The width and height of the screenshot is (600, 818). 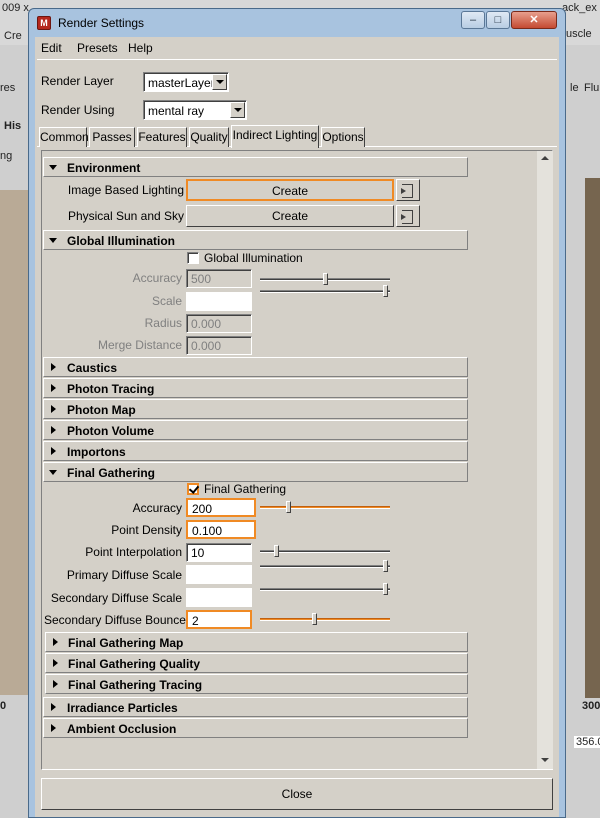 I want to click on tab-passes: Passes, so click(x=112, y=137).